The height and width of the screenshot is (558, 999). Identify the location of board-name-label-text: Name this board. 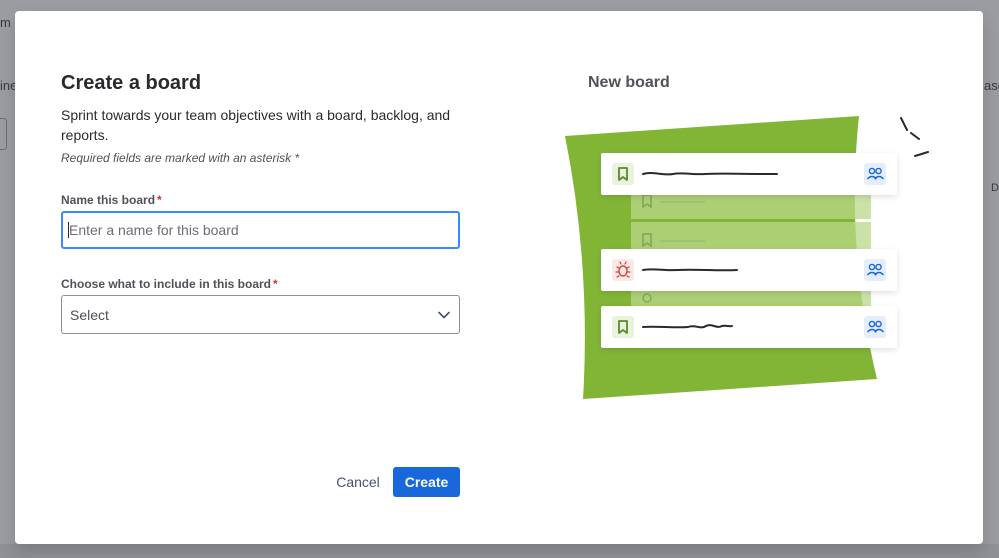
(108, 200).